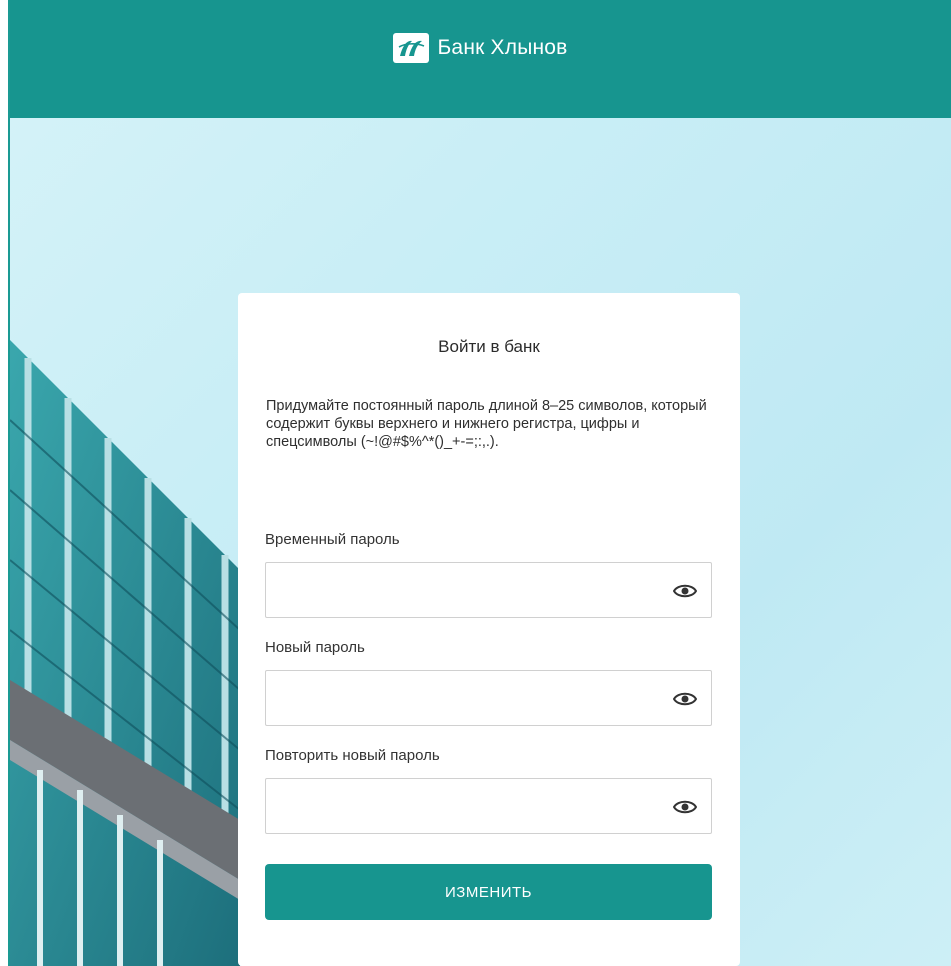 The image size is (951, 966). Describe the element at coordinates (489, 346) in the screenshot. I see `card-title: Войти в банк` at that location.